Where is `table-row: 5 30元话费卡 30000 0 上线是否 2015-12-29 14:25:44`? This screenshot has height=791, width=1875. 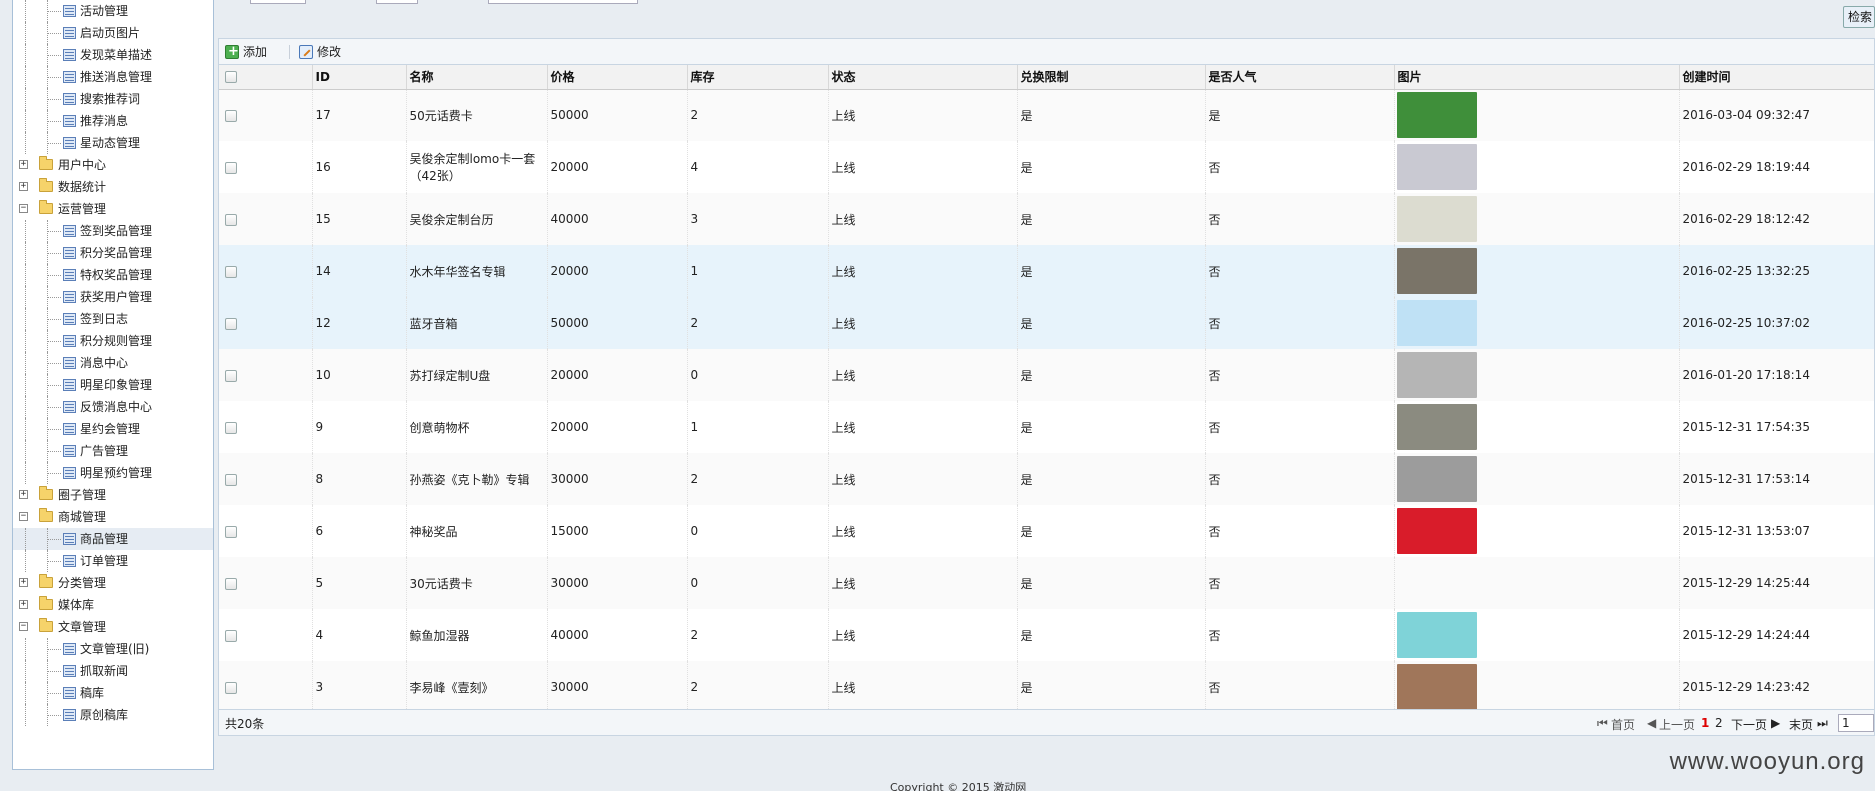
table-row: 5 30元话费卡 30000 0 上线是否 2015-12-29 14:25:44 is located at coordinates (1046, 583).